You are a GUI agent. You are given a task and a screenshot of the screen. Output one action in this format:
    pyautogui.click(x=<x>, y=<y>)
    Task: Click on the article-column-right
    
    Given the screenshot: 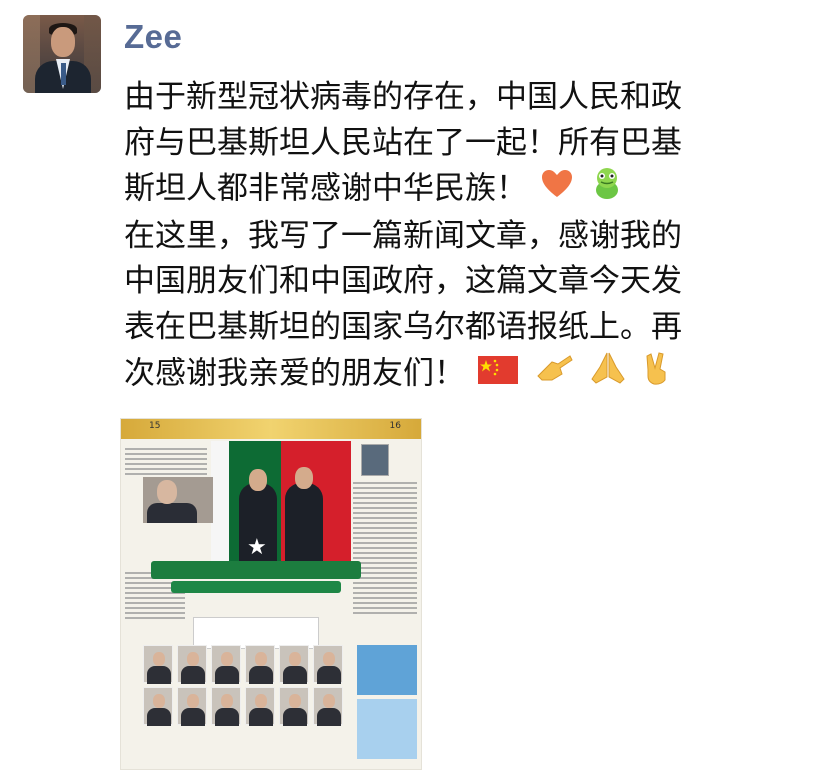 What is the action you would take?
    pyautogui.click(x=385, y=548)
    